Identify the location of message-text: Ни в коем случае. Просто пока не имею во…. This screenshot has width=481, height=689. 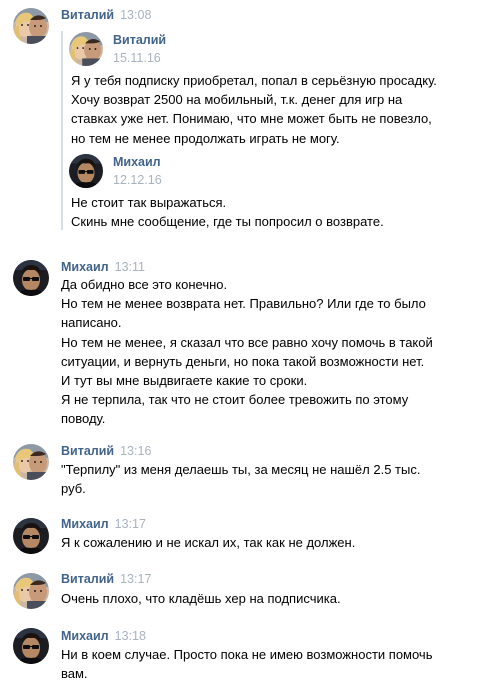
(247, 664).